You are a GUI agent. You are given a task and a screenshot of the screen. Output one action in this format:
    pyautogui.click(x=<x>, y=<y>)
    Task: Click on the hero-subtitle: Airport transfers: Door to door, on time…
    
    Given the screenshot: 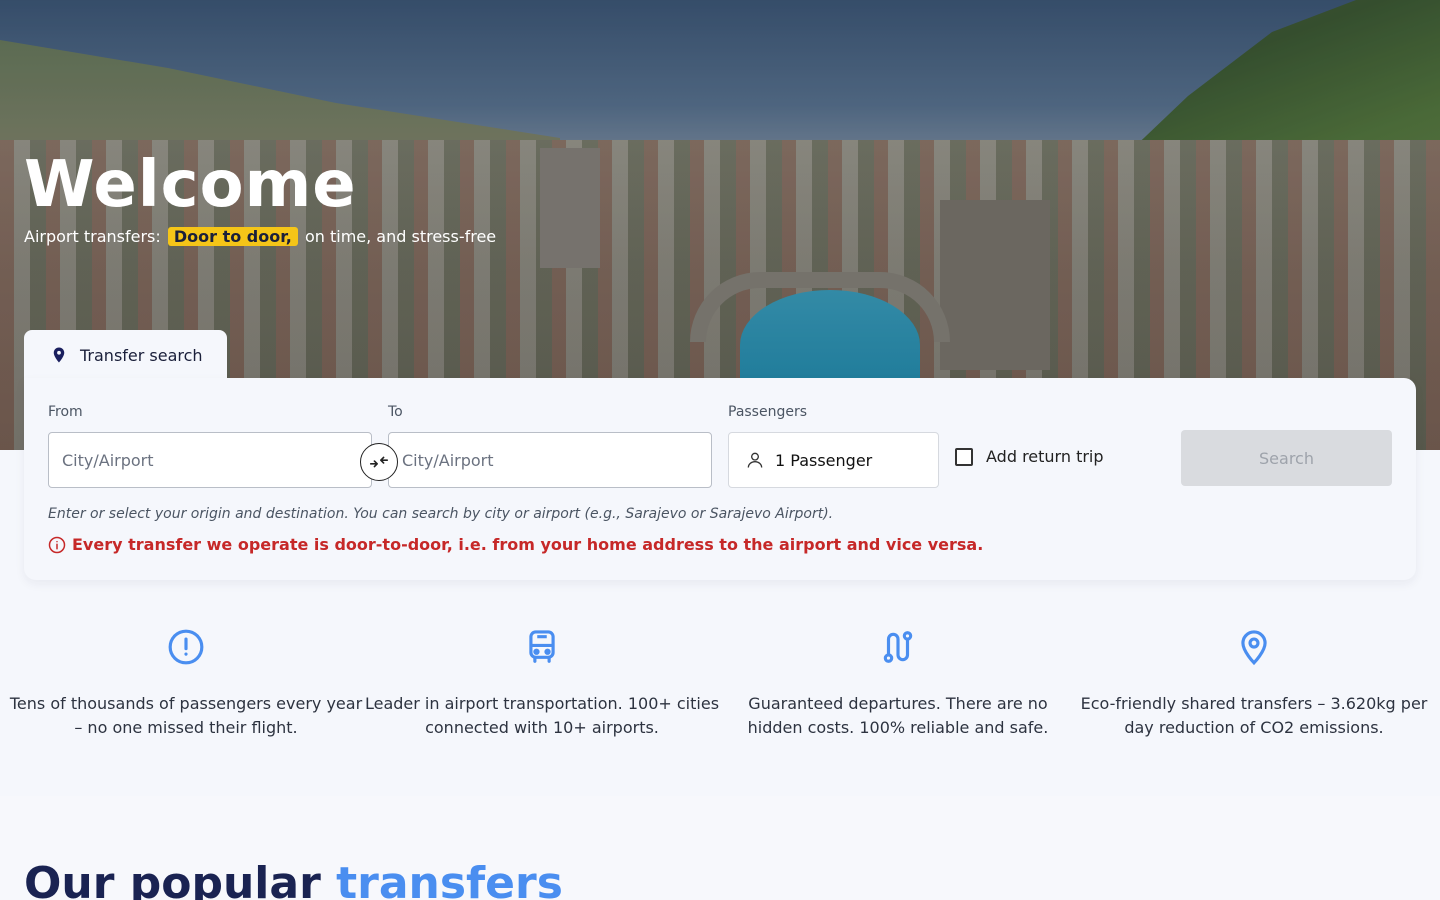 What is the action you would take?
    pyautogui.click(x=260, y=236)
    